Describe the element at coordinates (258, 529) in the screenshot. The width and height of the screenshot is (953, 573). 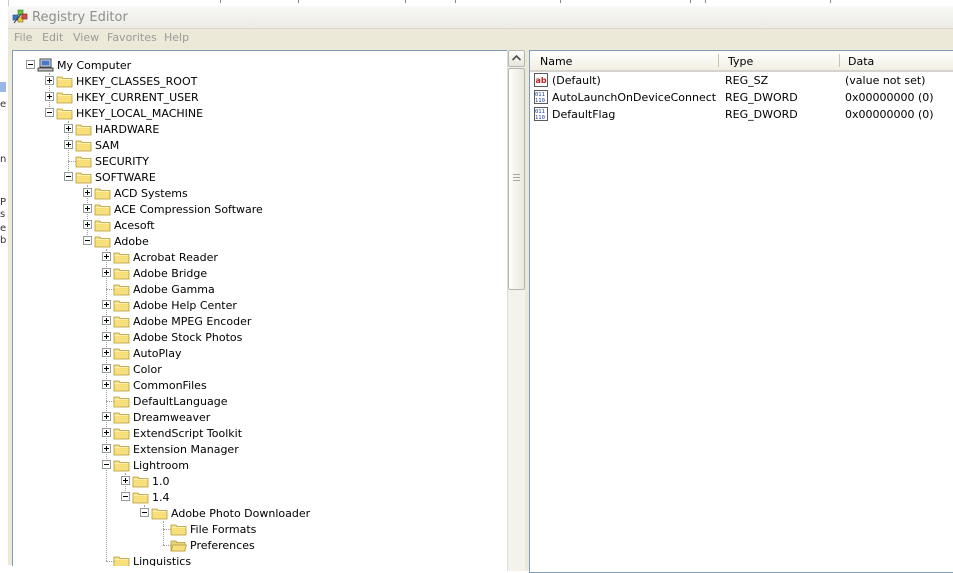
I see `tree-node: File Formats` at that location.